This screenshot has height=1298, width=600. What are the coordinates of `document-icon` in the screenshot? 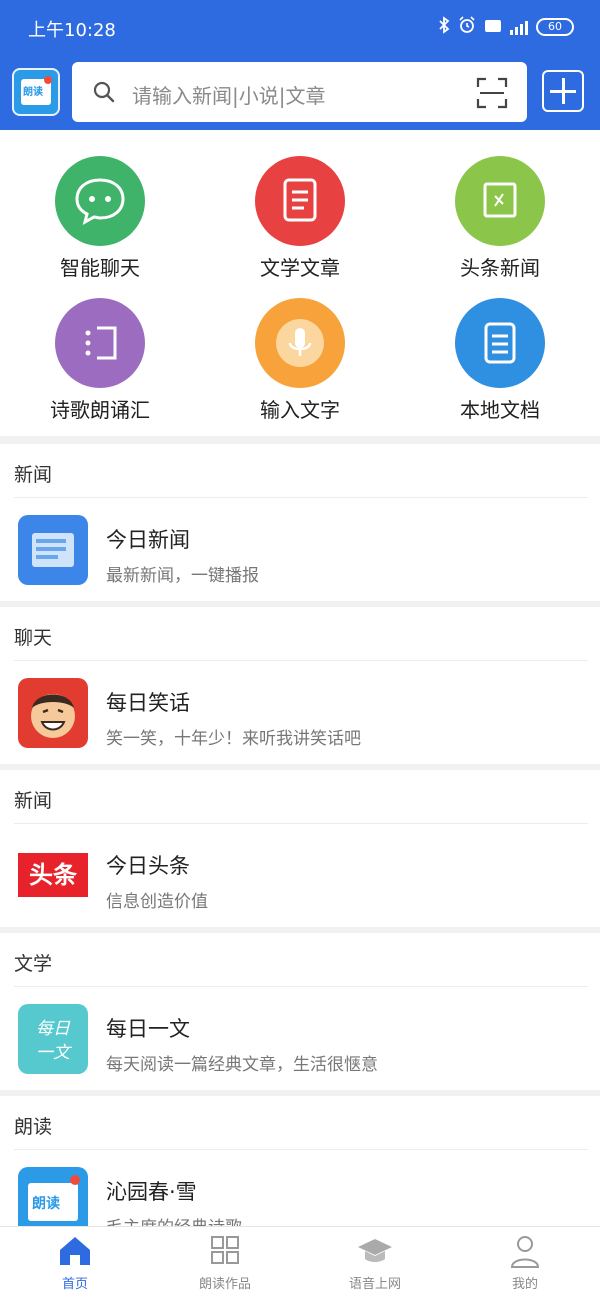 It's located at (500, 343).